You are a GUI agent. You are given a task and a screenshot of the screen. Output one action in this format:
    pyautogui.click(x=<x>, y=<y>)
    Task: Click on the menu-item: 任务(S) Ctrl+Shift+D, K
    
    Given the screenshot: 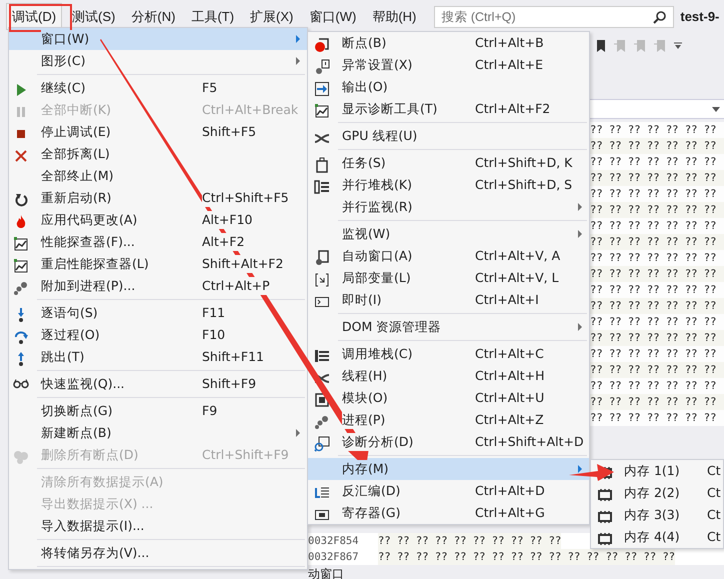 What is the action you would take?
    pyautogui.click(x=448, y=163)
    